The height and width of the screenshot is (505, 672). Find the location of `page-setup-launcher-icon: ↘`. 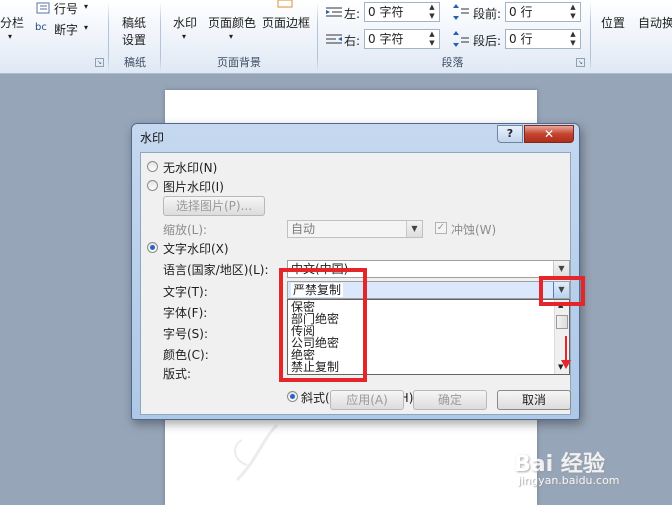

page-setup-launcher-icon: ↘ is located at coordinates (99, 62).